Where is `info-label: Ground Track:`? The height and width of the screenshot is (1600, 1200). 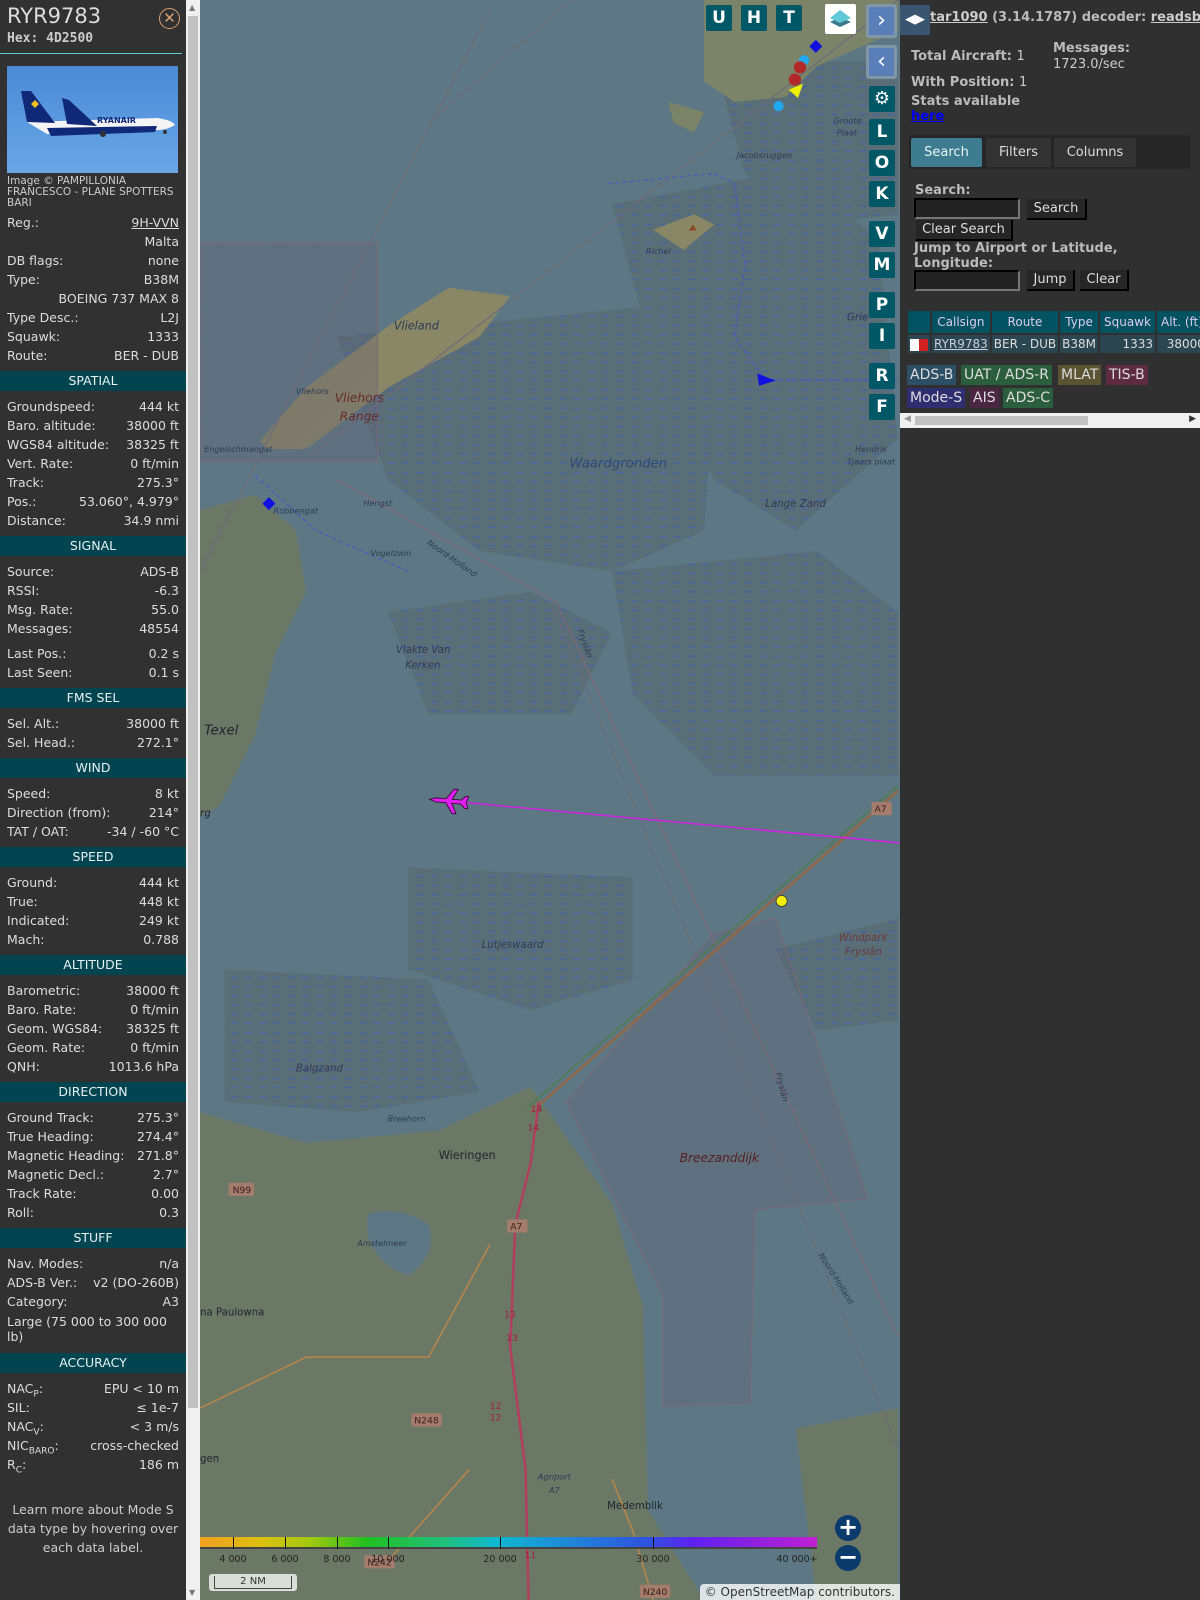 info-label: Ground Track: is located at coordinates (50, 1117).